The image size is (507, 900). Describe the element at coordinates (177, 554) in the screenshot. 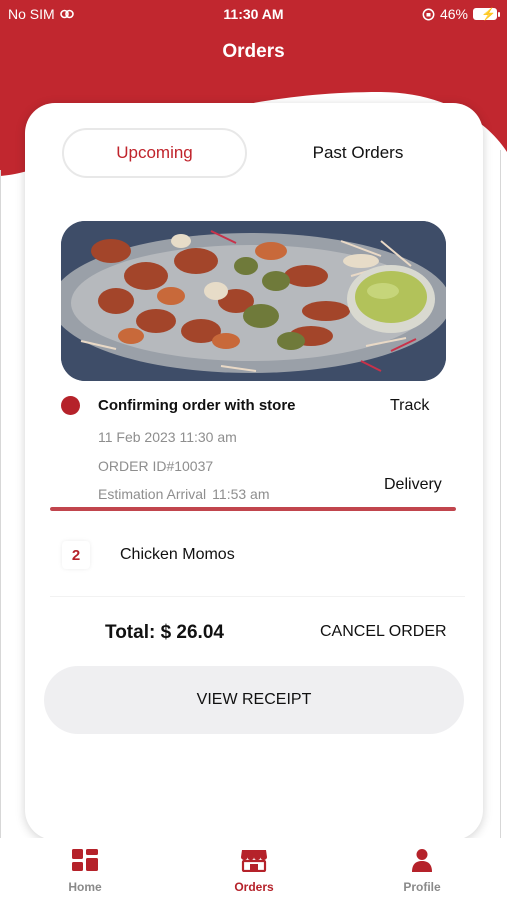

I see `item-name: Chicken Momos` at that location.